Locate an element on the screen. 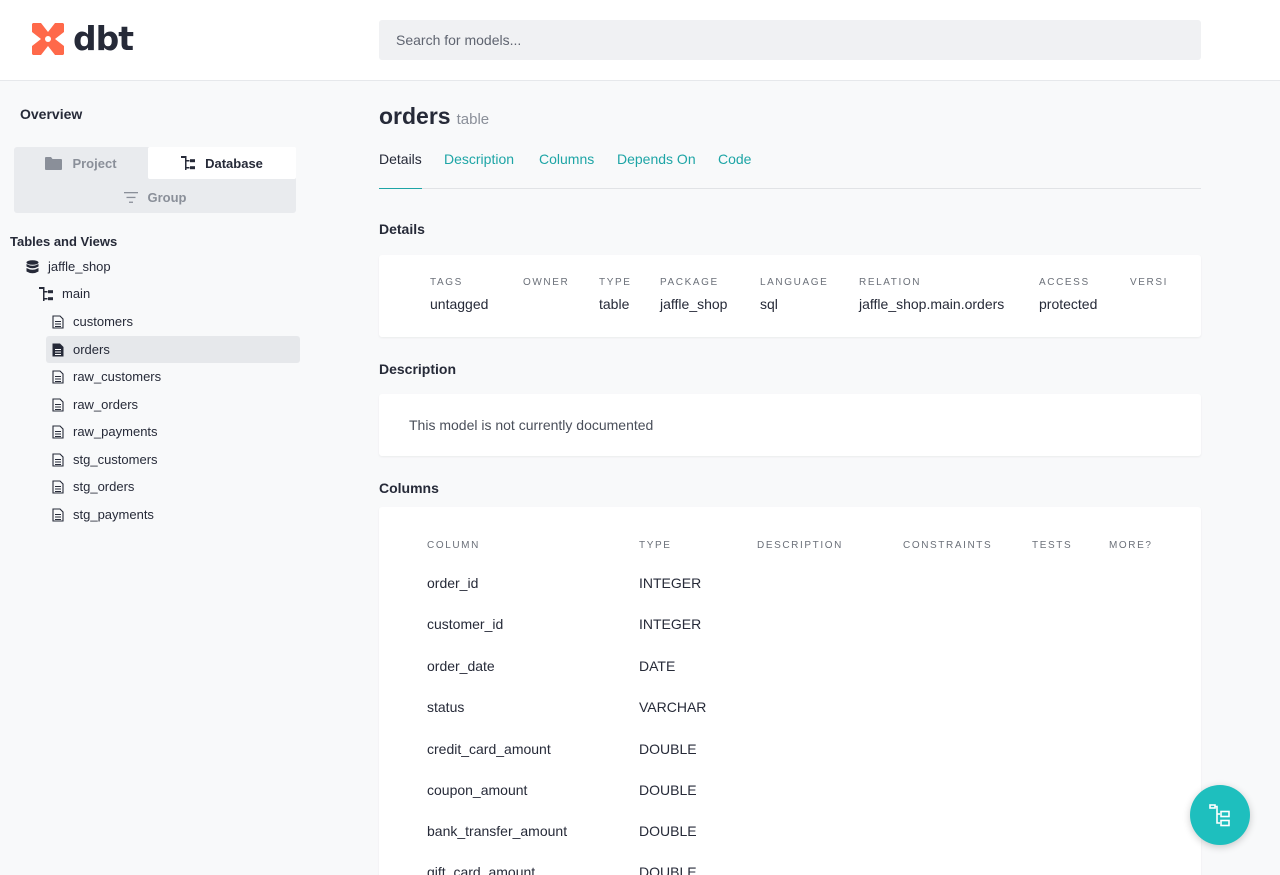  description-heading: Description is located at coordinates (418, 369).